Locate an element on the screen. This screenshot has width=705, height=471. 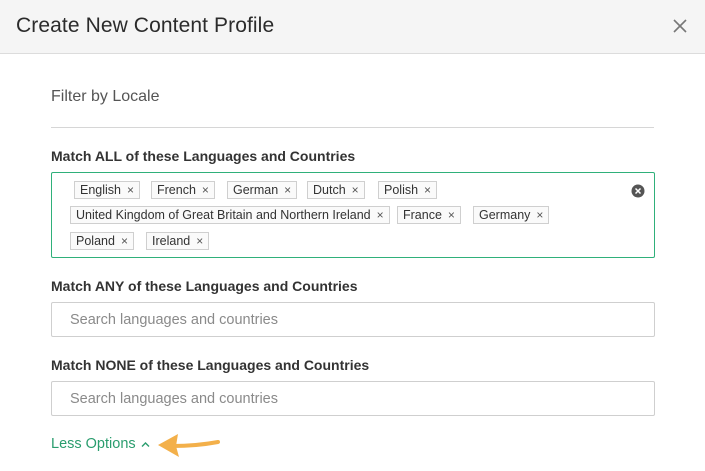
match-none-search-input is located at coordinates (353, 398).